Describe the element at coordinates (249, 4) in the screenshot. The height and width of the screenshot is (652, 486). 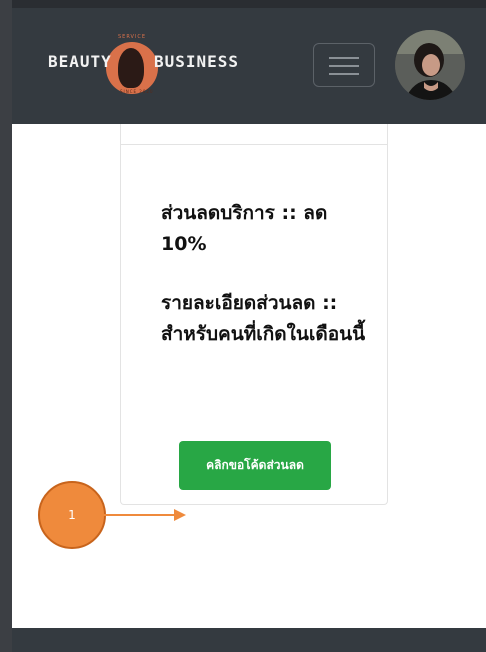
I see `top-strip` at that location.